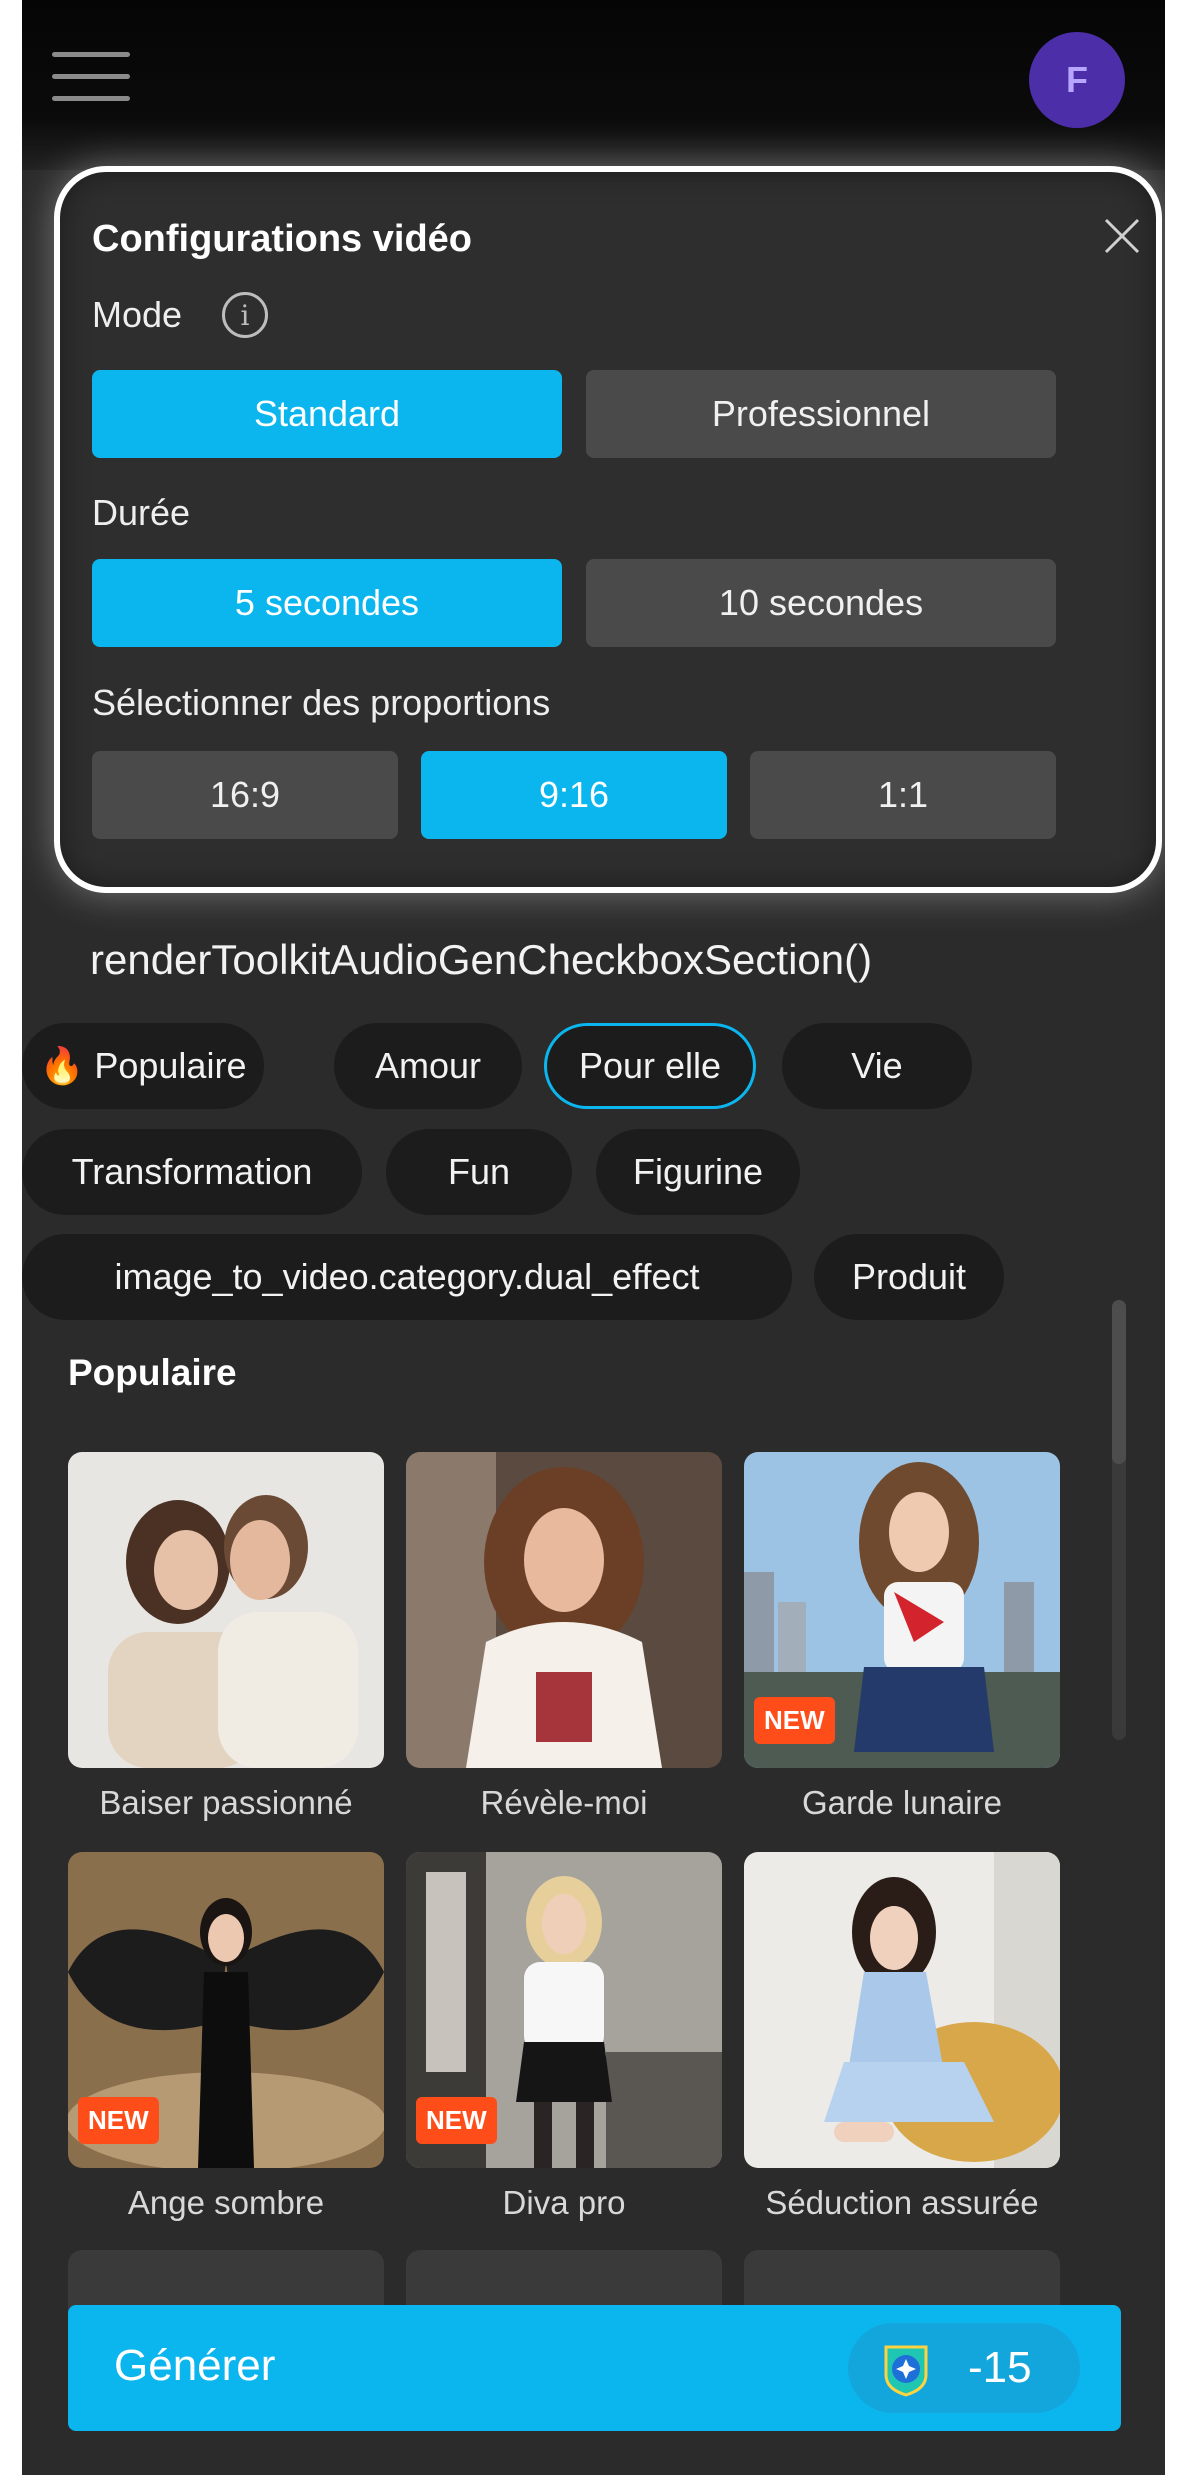 Image resolution: width=1193 pixels, height=2475 pixels. What do you see at coordinates (327, 414) in the screenshot?
I see `mode-standard-button: Standard` at bounding box center [327, 414].